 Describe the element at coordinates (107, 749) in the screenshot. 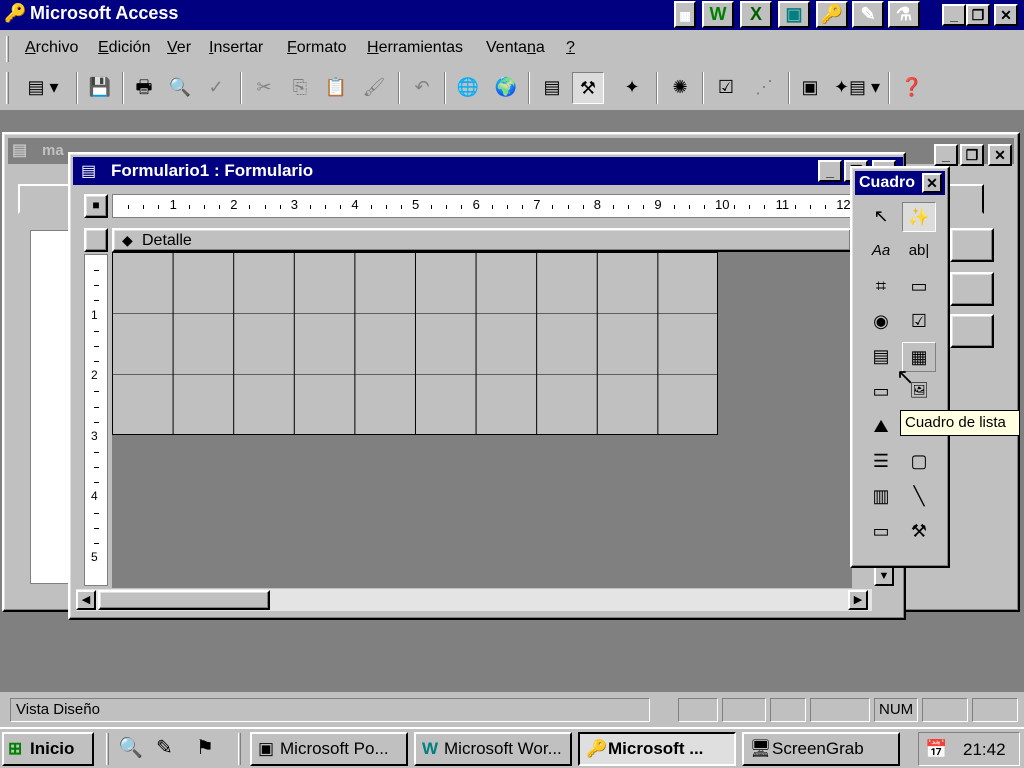

I see `quicklaunch-grip` at that location.